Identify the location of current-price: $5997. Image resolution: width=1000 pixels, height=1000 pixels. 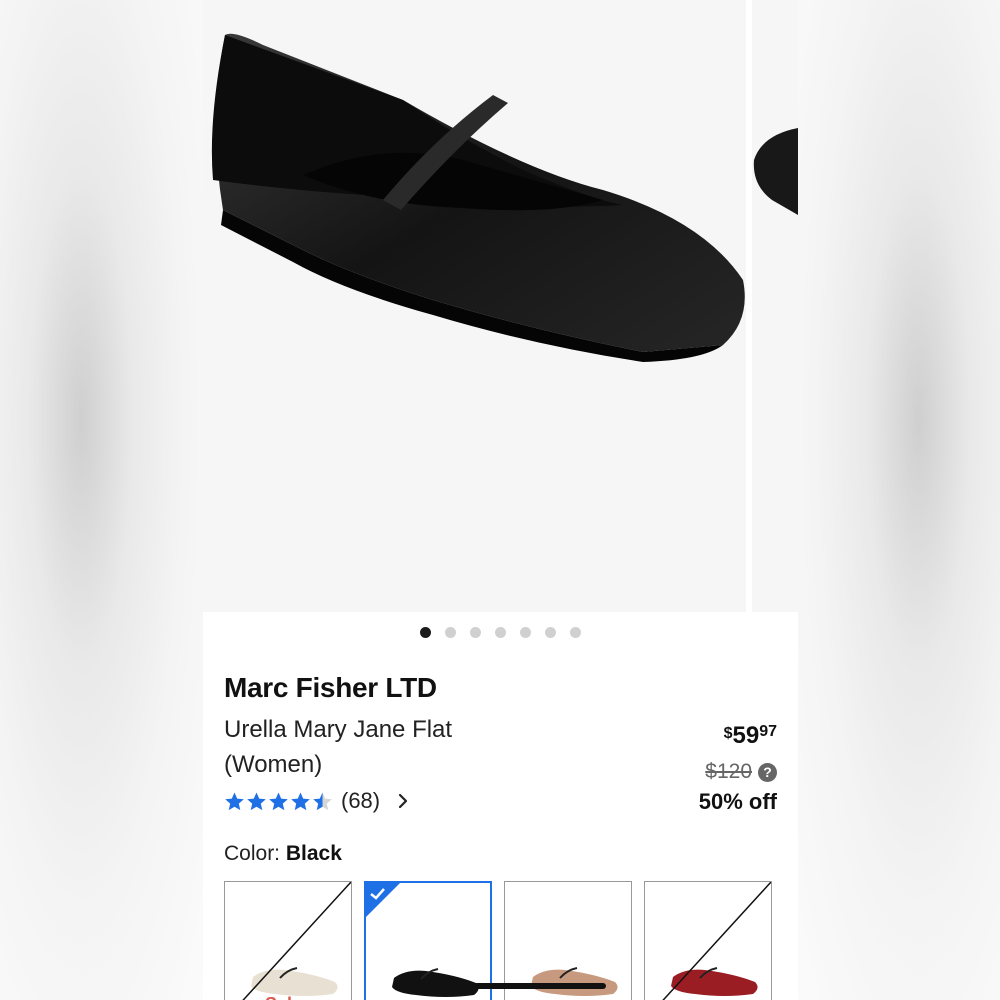
(750, 736).